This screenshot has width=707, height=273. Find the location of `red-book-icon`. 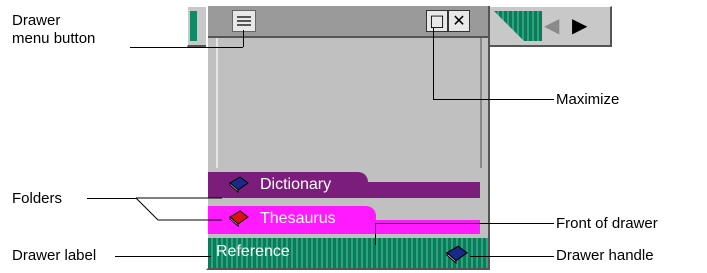

red-book-icon is located at coordinates (239, 218).